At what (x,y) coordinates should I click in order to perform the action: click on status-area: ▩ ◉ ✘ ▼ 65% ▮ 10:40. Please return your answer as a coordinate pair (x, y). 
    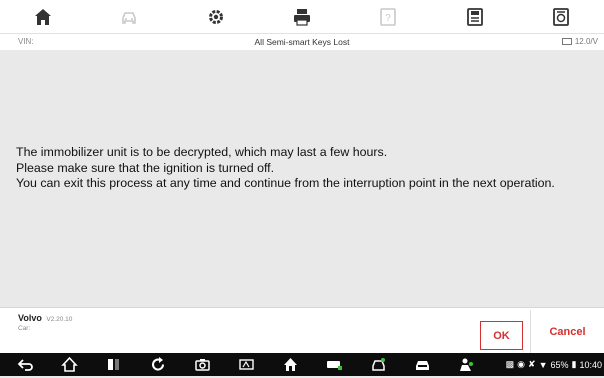
    Looking at the image, I should click on (554, 364).